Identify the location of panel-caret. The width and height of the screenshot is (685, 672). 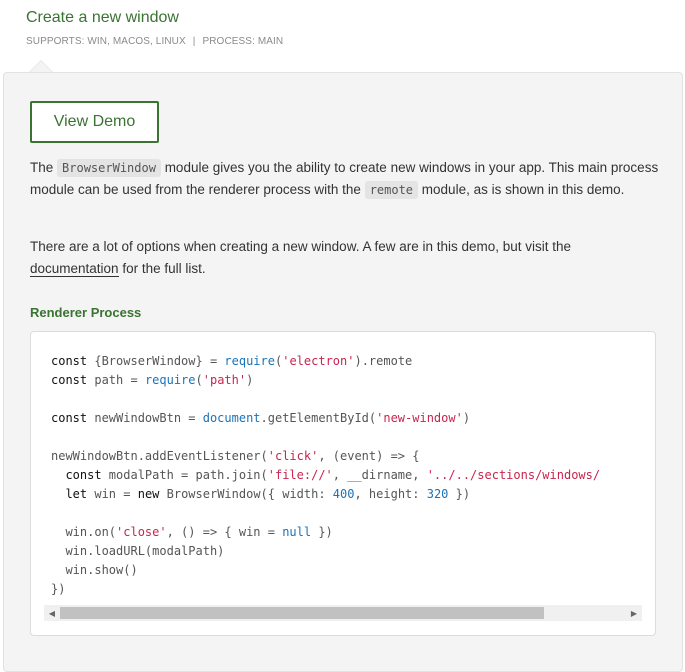
(41, 66).